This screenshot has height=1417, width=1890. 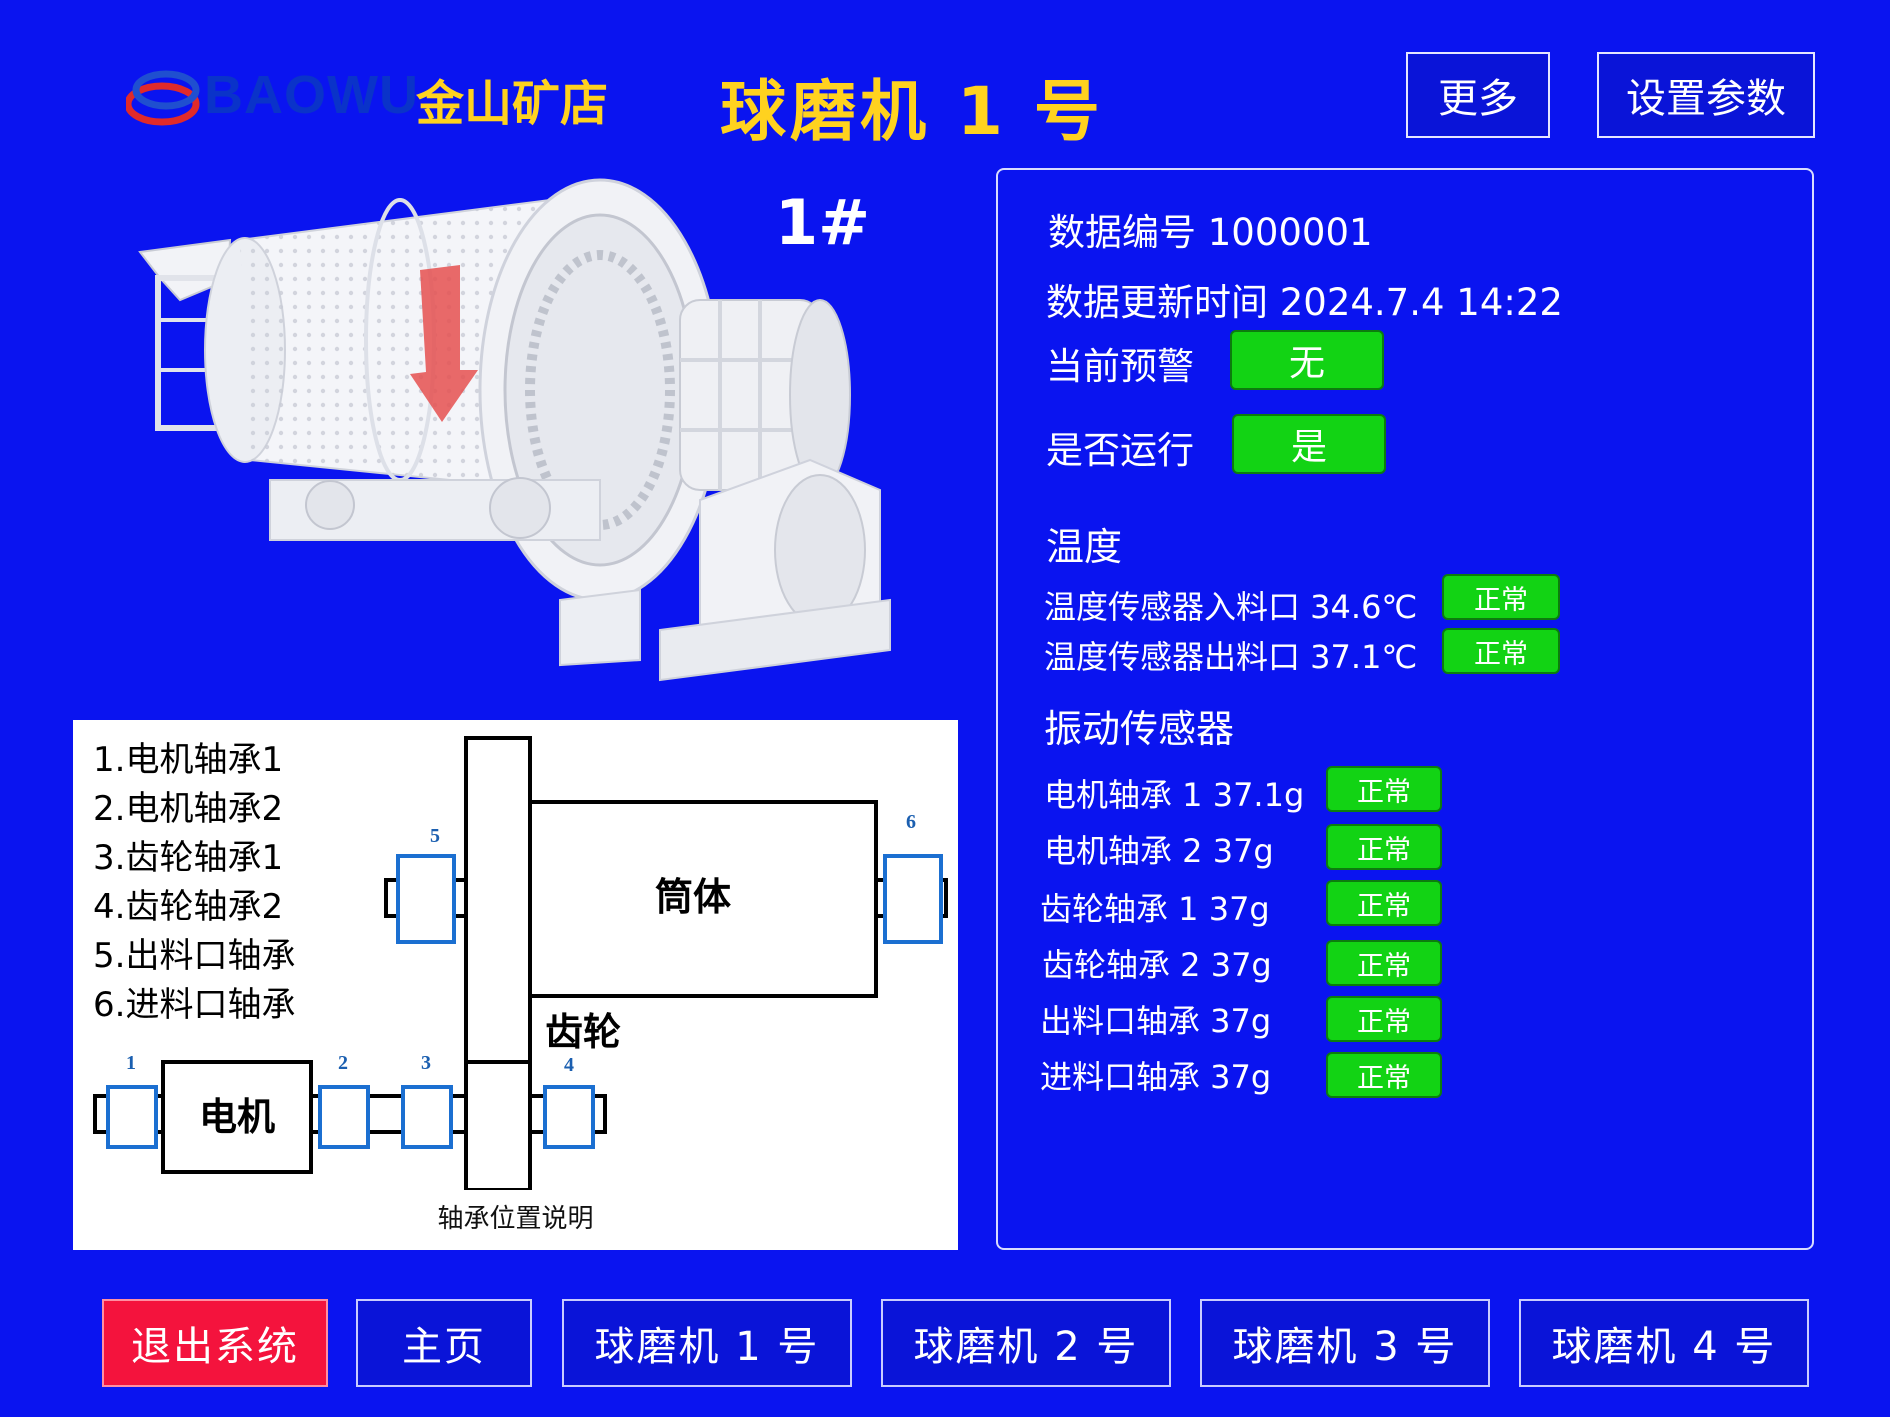 I want to click on bearing-number: 1, so click(x=131, y=1063).